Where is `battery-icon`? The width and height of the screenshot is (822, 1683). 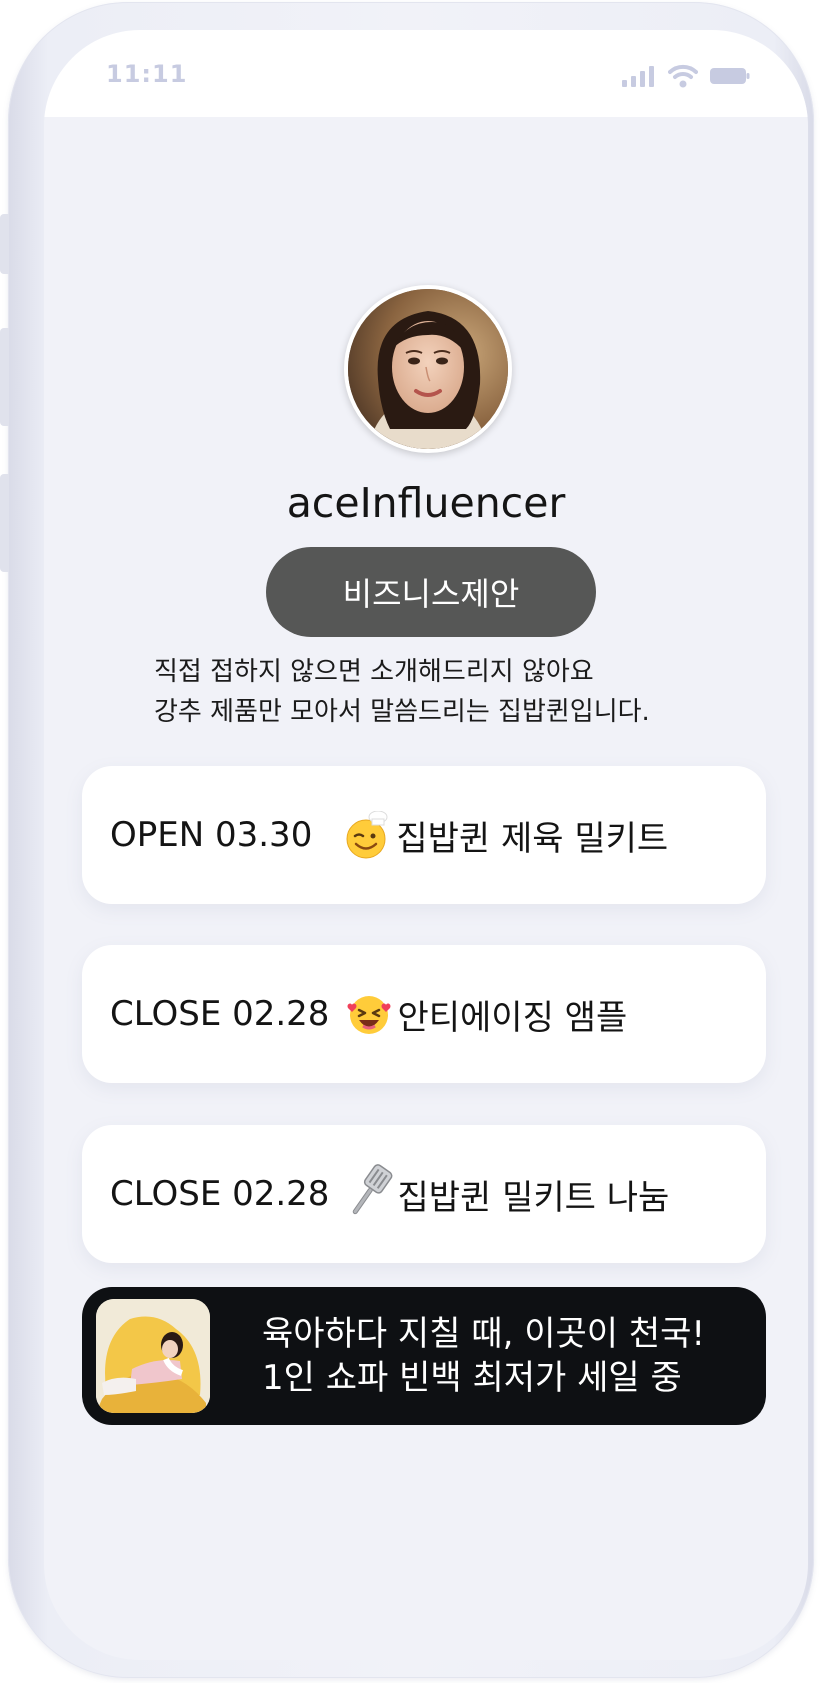
battery-icon is located at coordinates (730, 76).